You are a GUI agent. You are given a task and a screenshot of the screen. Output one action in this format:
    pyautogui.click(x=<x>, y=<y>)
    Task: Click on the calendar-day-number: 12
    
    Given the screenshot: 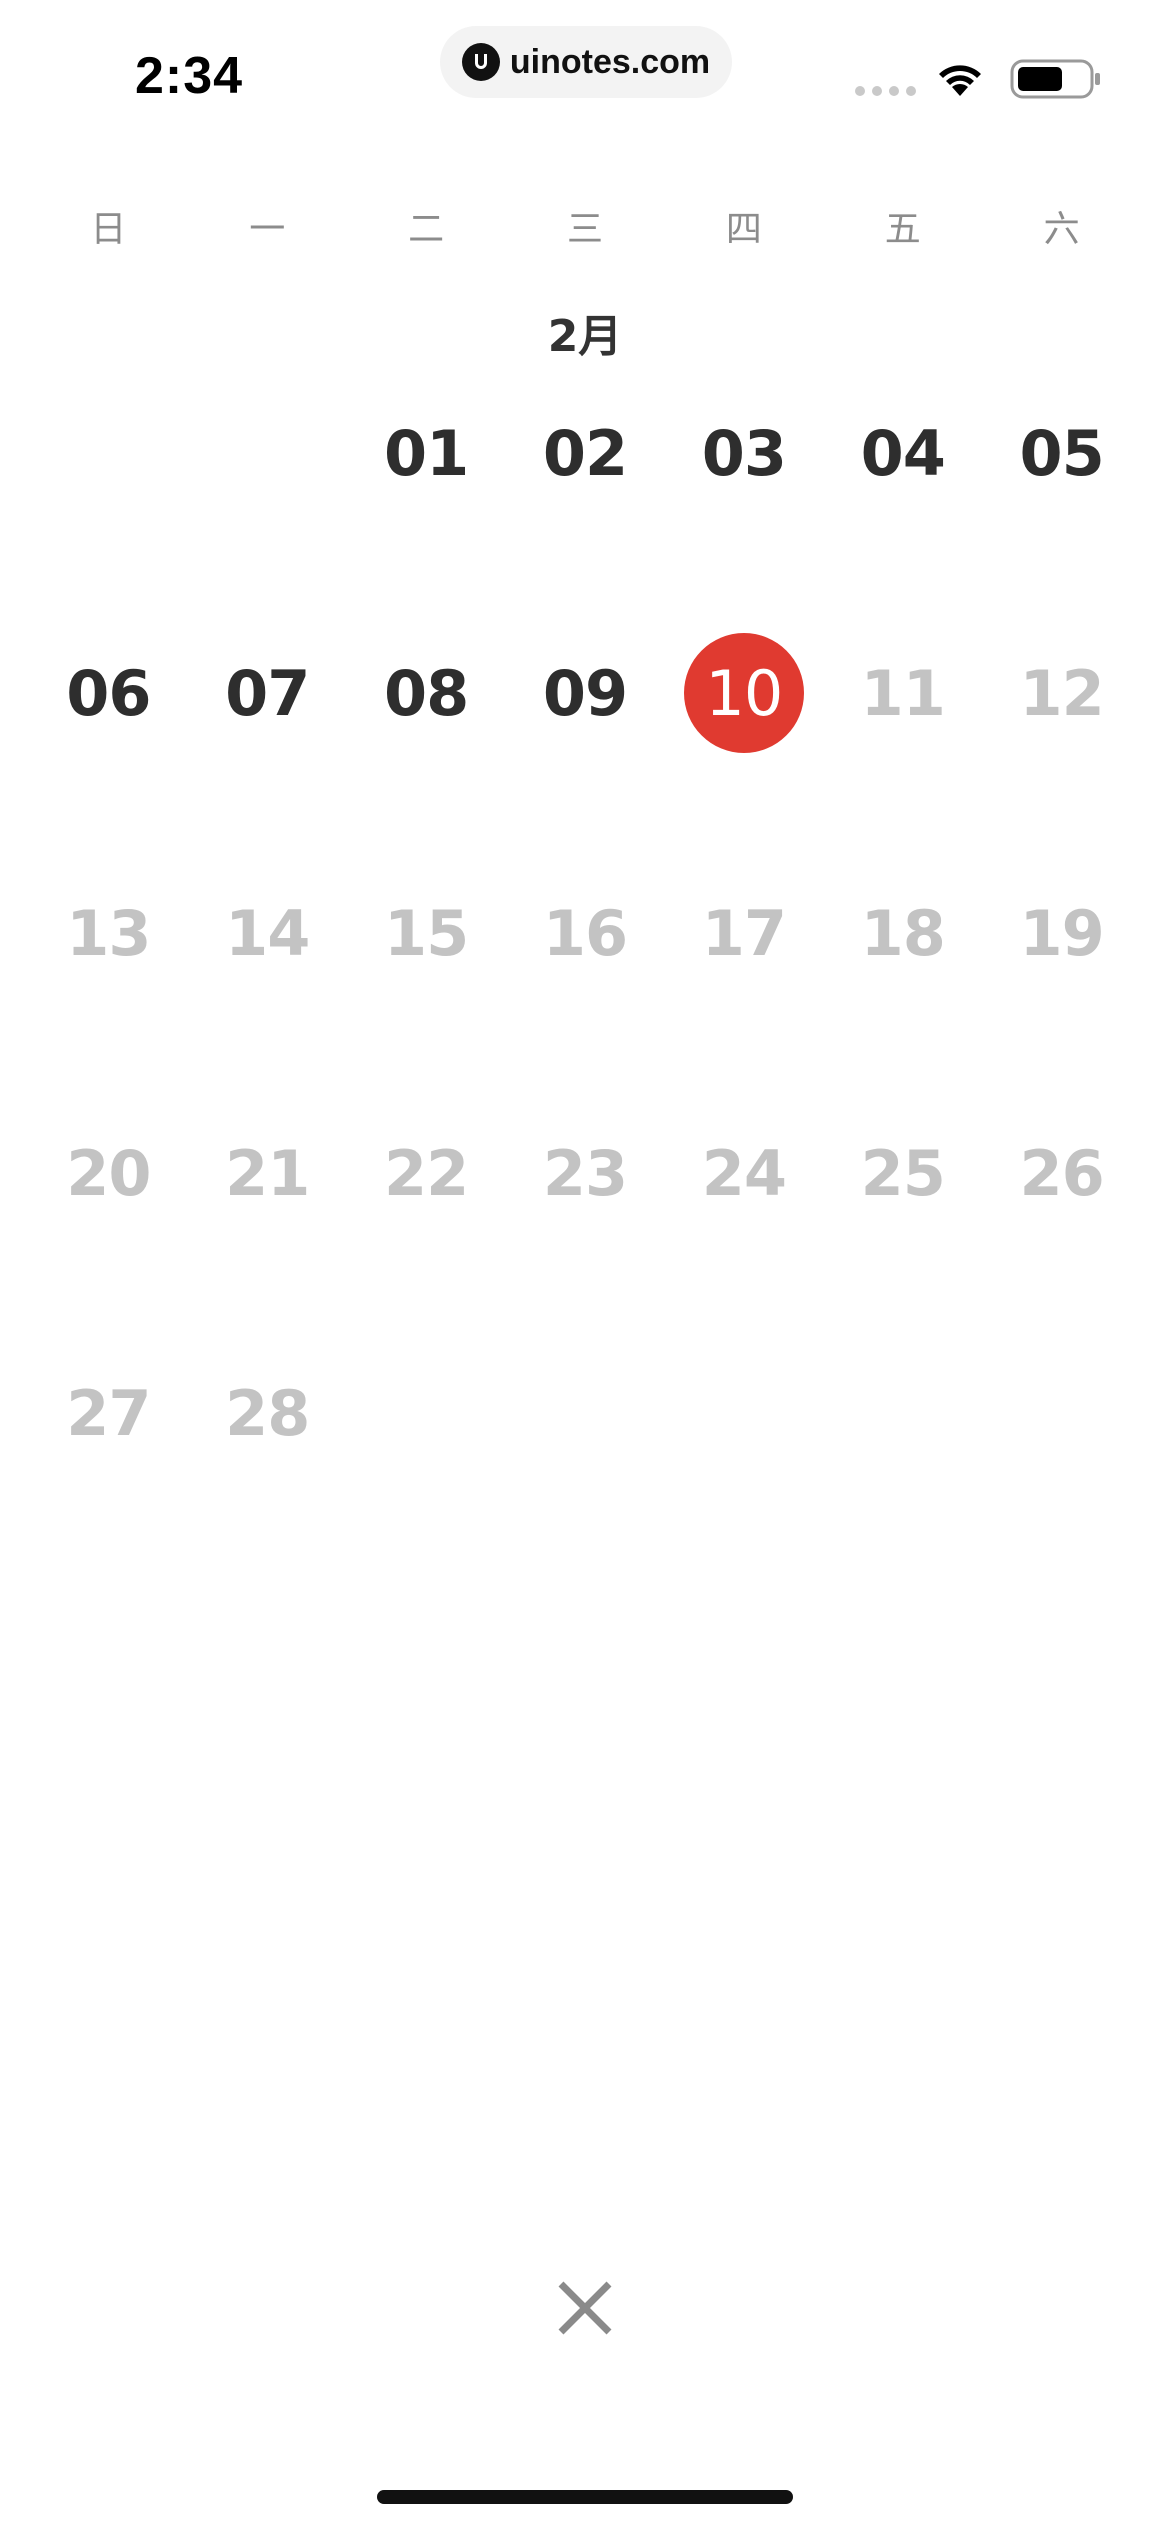 What is the action you would take?
    pyautogui.click(x=1061, y=693)
    